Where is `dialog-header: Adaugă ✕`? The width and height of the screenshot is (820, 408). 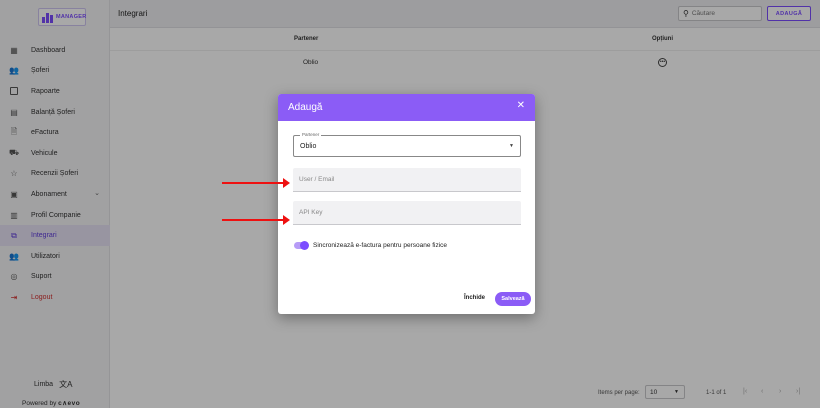
dialog-header: Adaugă ✕ is located at coordinates (406, 107).